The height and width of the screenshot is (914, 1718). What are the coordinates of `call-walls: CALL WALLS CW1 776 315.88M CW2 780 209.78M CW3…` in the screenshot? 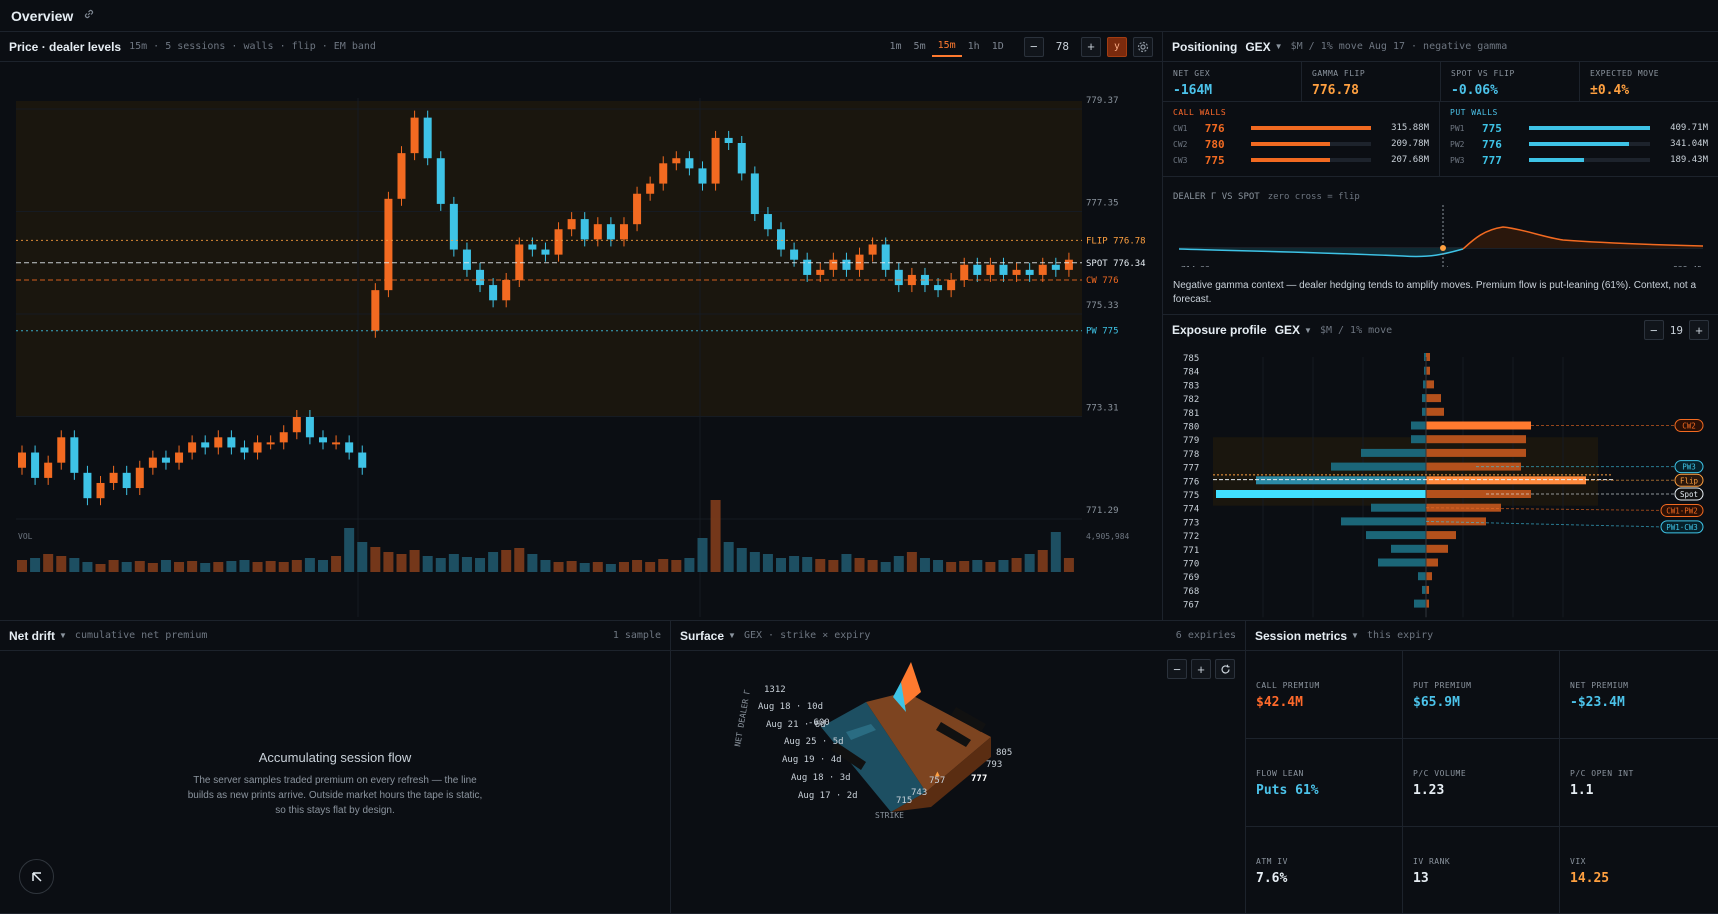 It's located at (1301, 139).